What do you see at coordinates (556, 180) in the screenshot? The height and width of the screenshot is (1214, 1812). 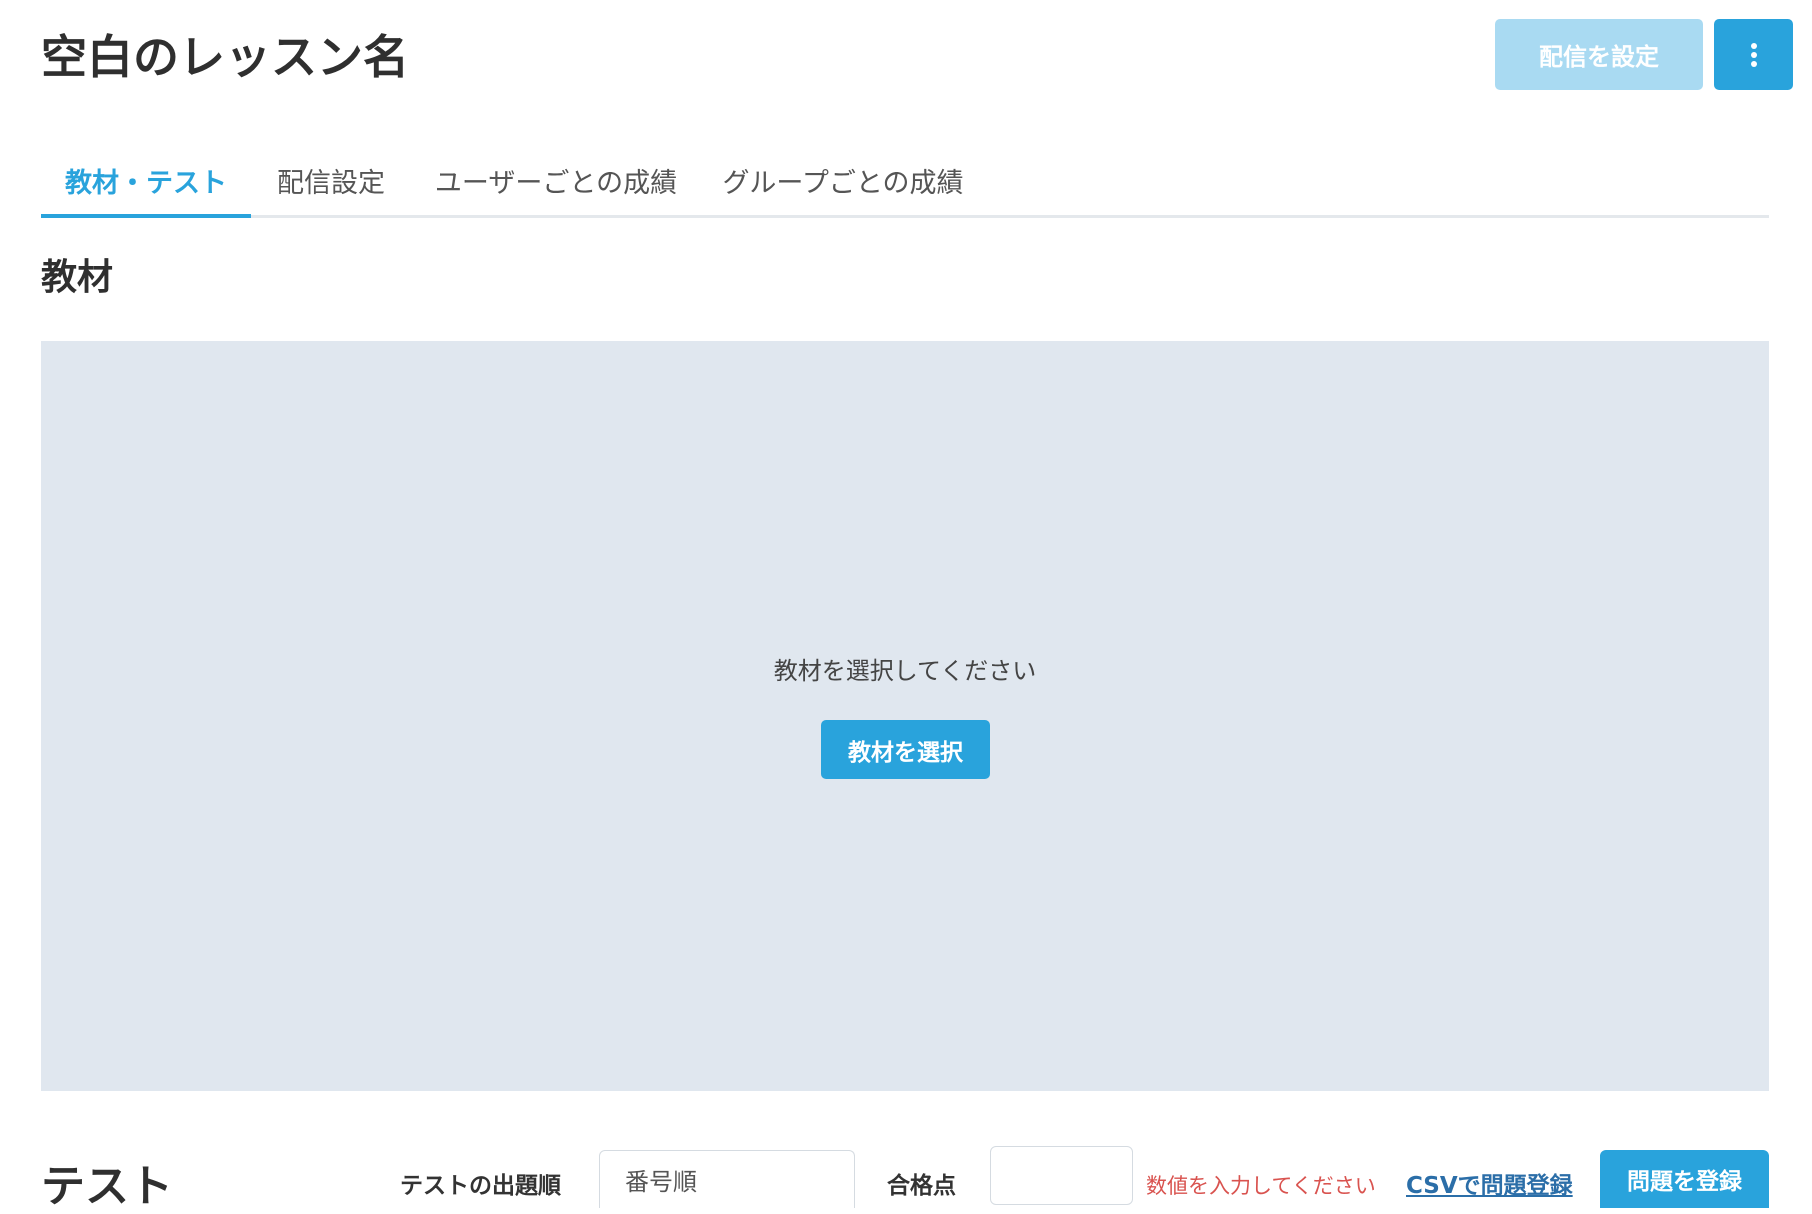 I see `tab-user-results: ユーザーごとの成績` at bounding box center [556, 180].